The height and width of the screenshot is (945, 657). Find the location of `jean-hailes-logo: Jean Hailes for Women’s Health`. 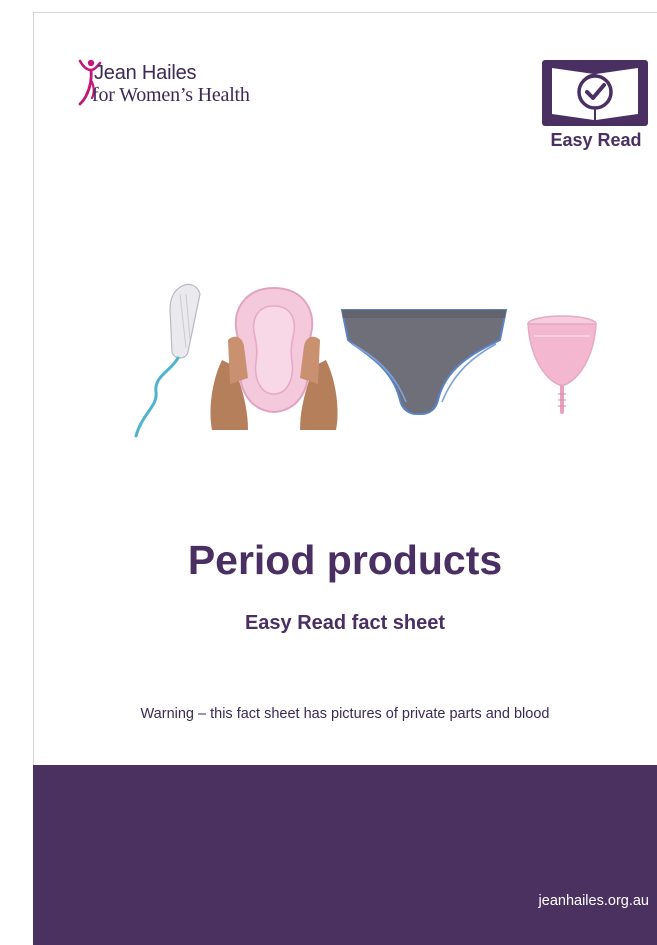

jean-hailes-logo: Jean Hailes for Women’s Health is located at coordinates (198, 84).